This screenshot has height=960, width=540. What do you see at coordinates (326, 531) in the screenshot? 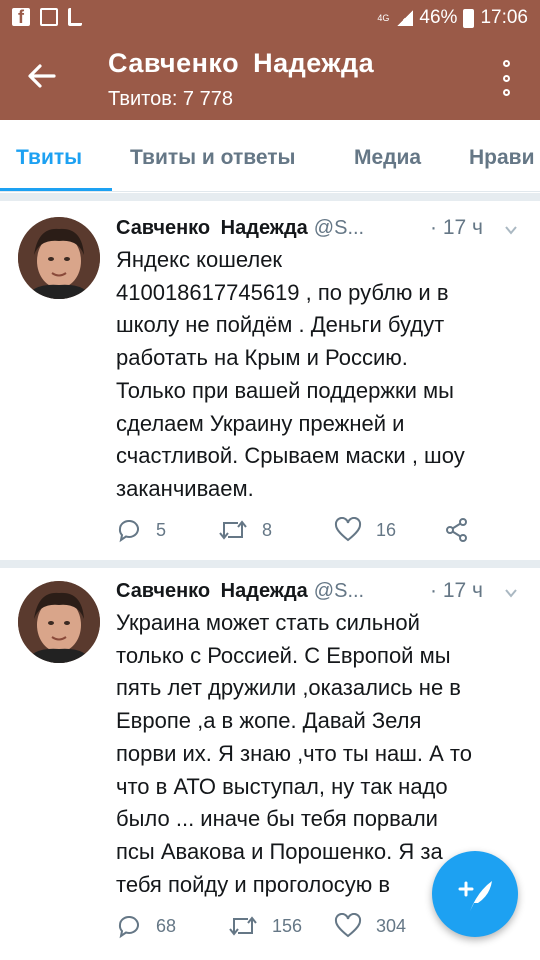
I see `tweet-actions: 5 8 16` at bounding box center [326, 531].